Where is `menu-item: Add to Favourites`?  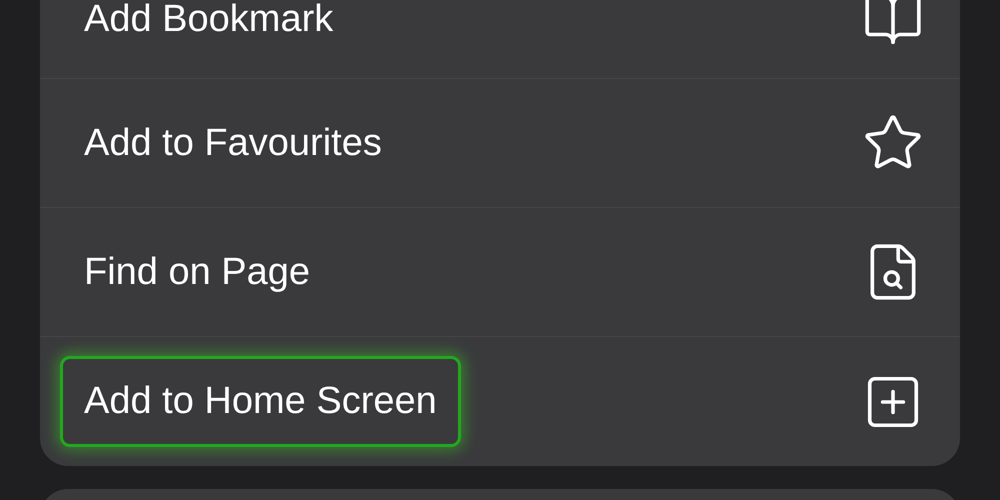
menu-item: Add to Favourites is located at coordinates (233, 143).